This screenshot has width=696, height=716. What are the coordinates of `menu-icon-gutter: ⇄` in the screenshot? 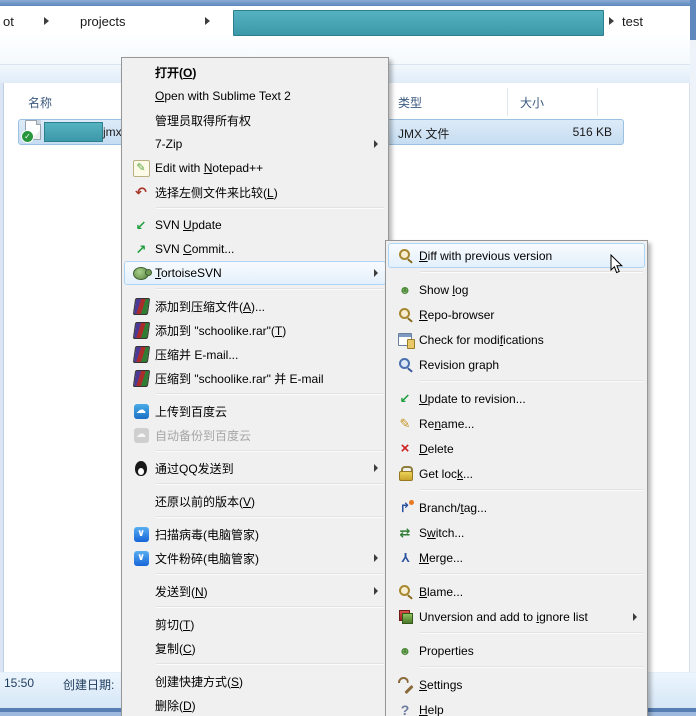 It's located at (405, 532).